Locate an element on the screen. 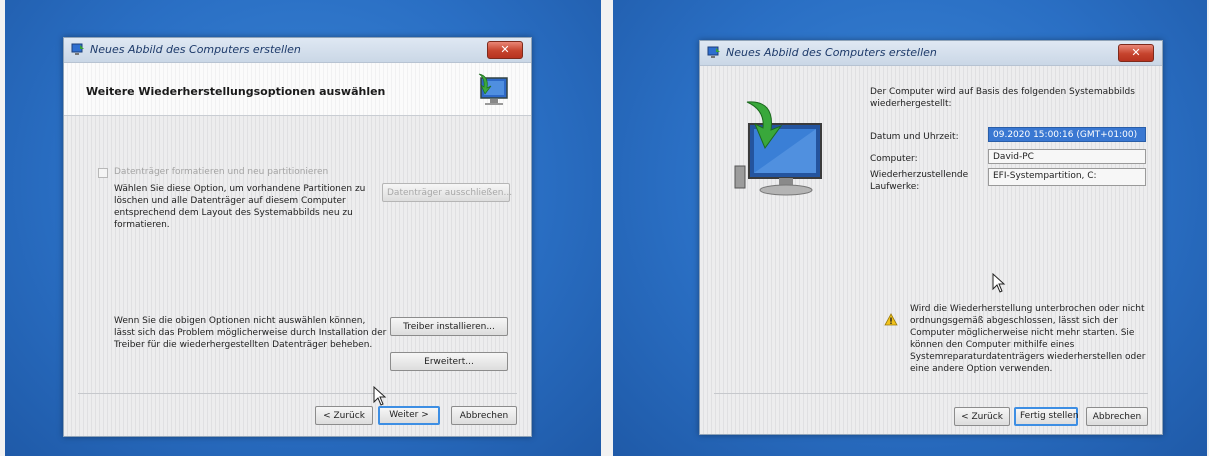  intro-line: wiederhergestellt: is located at coordinates (911, 104).